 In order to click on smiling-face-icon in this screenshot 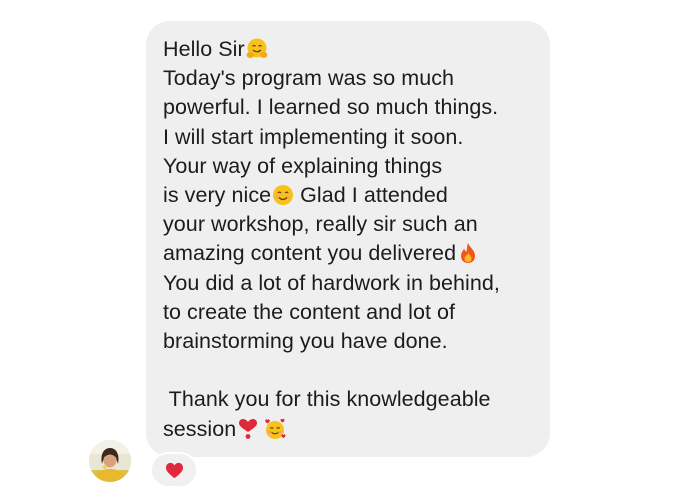, I will do `click(283, 195)`.